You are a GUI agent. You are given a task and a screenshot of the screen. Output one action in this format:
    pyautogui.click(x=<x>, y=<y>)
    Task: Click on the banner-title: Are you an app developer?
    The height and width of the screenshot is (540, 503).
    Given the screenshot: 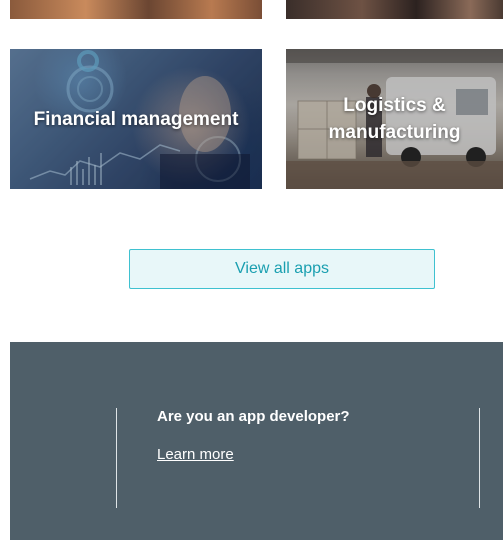 What is the action you would take?
    pyautogui.click(x=253, y=416)
    